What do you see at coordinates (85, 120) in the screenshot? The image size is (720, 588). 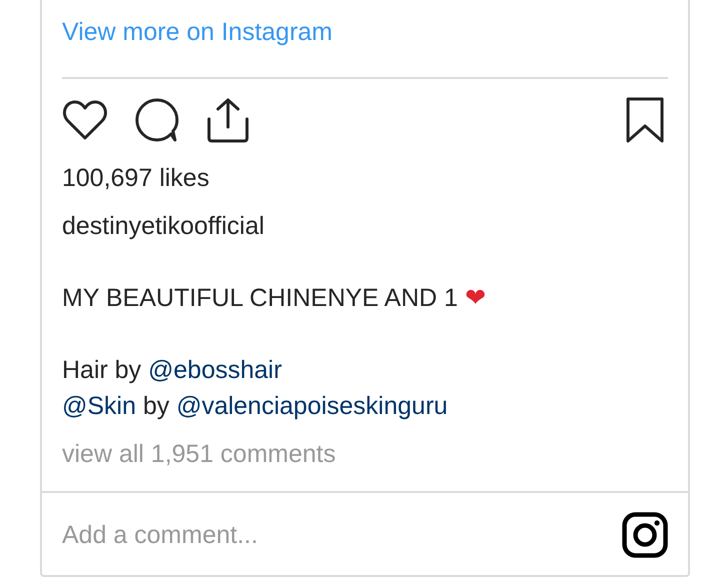 I see `heart-icon` at bounding box center [85, 120].